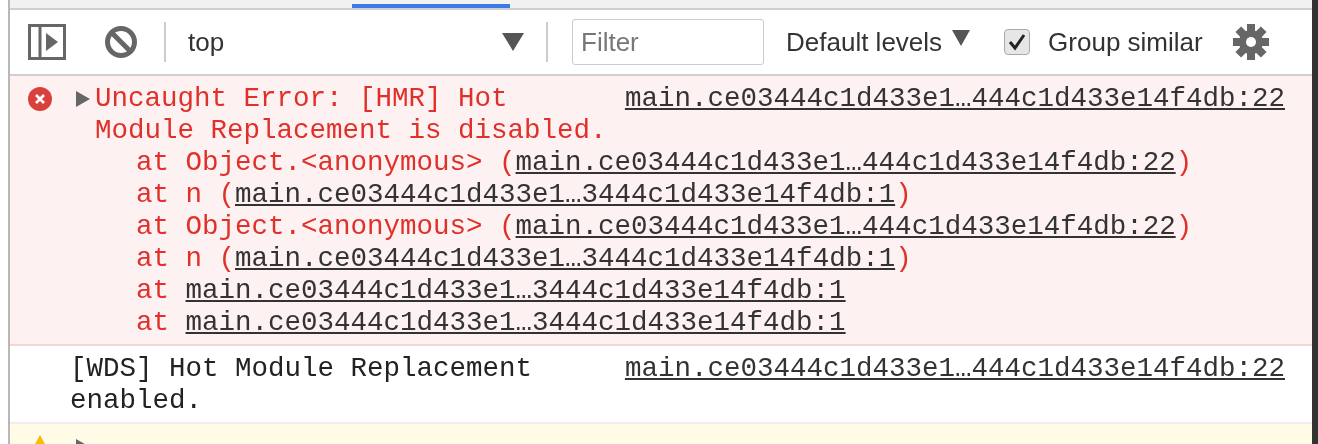 Image resolution: width=1318 pixels, height=444 pixels. I want to click on settings-icon, so click(1250, 42).